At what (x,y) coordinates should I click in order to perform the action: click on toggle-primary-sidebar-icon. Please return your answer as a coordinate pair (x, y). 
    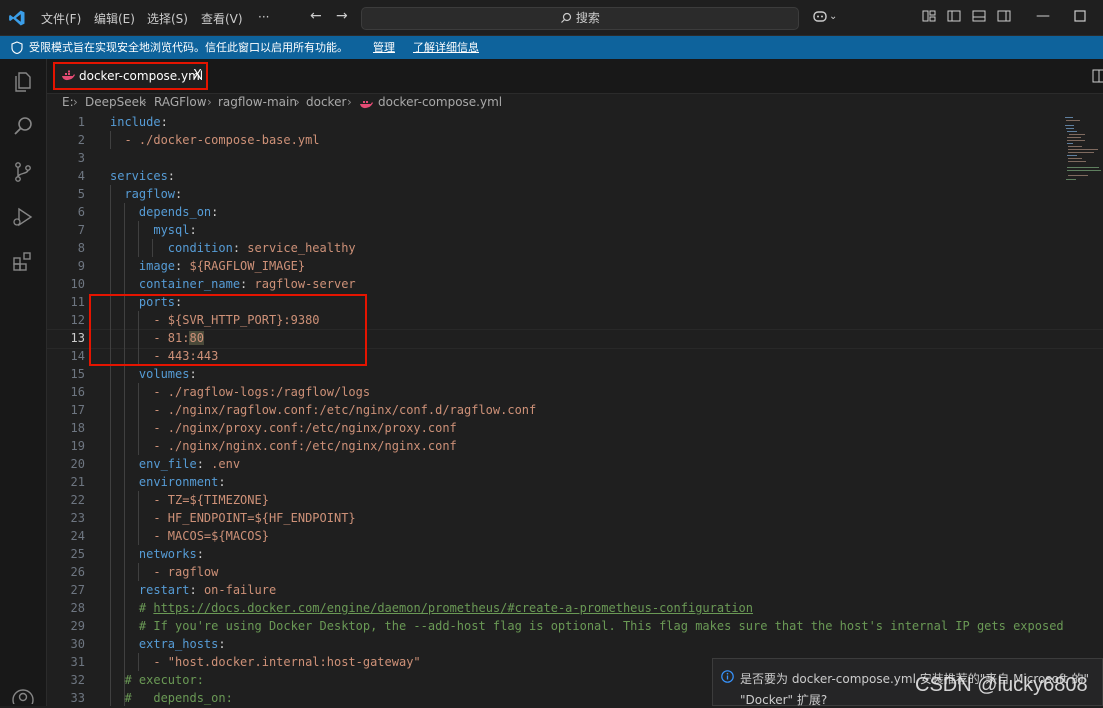
    Looking at the image, I should click on (954, 16).